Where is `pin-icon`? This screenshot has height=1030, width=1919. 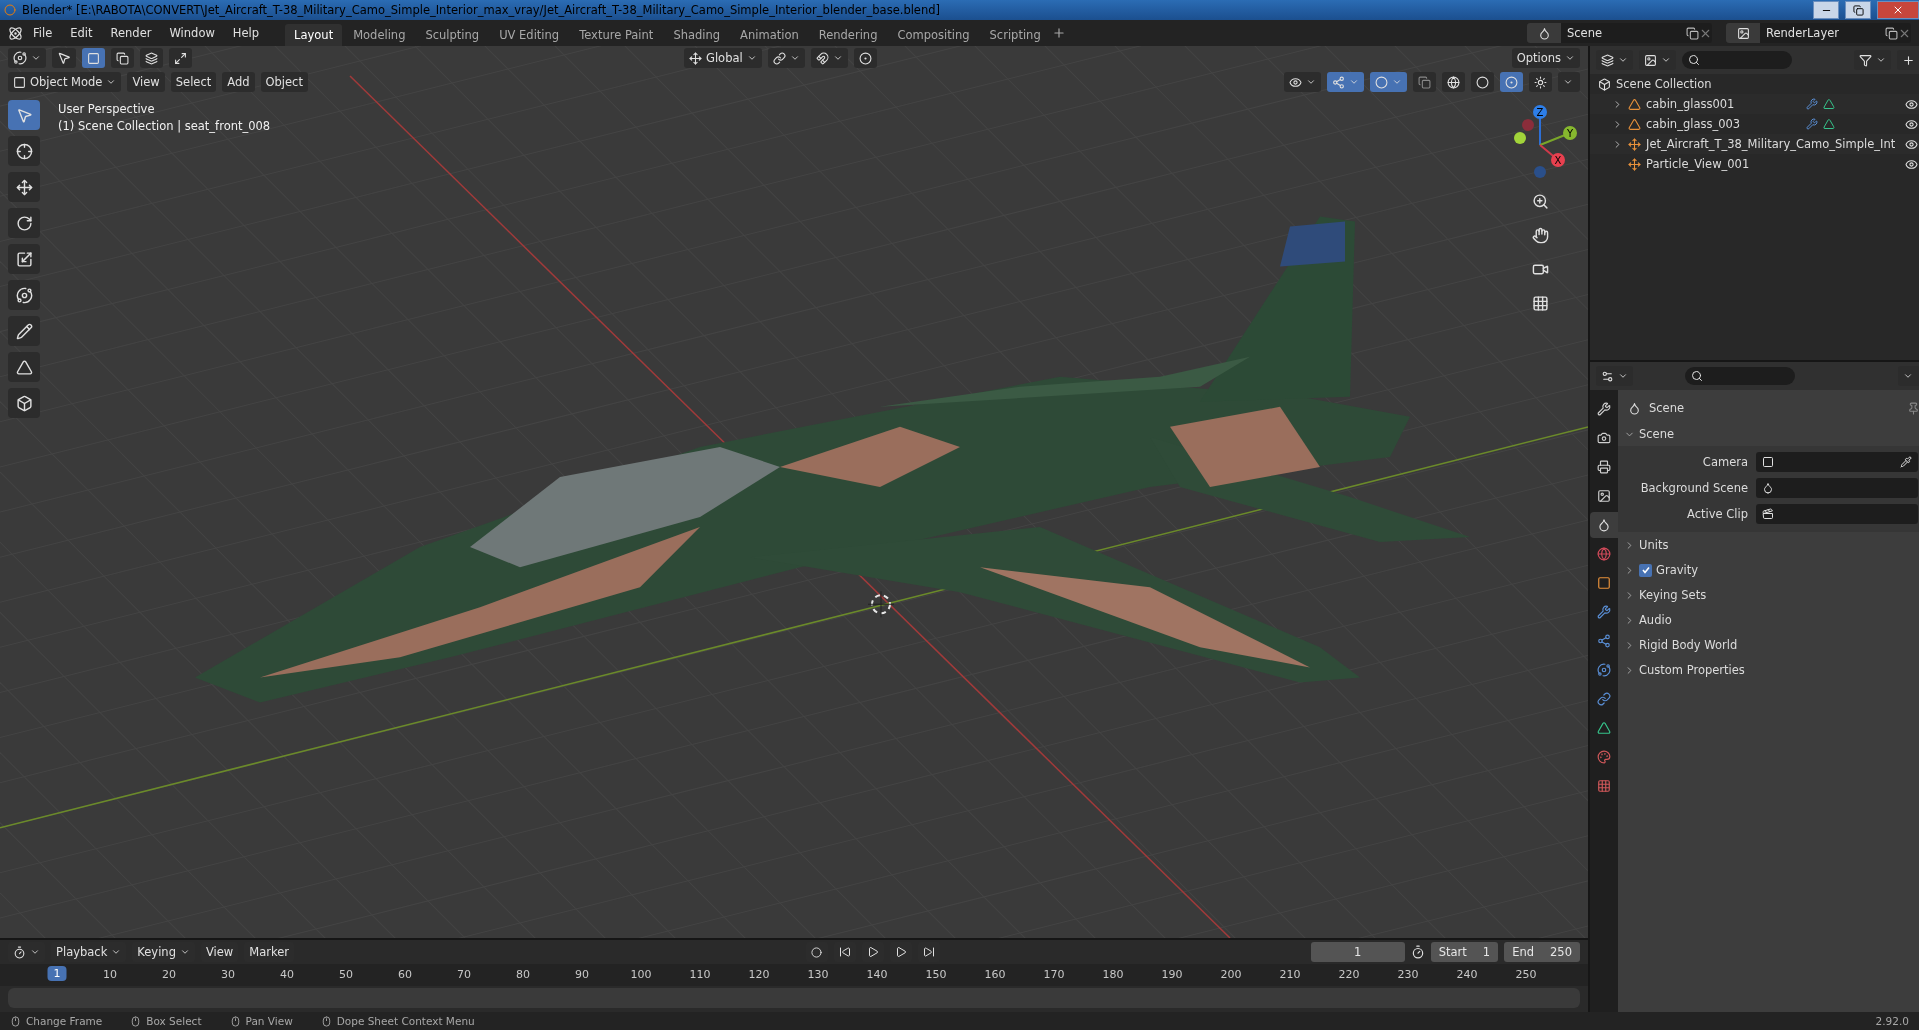 pin-icon is located at coordinates (1913, 408).